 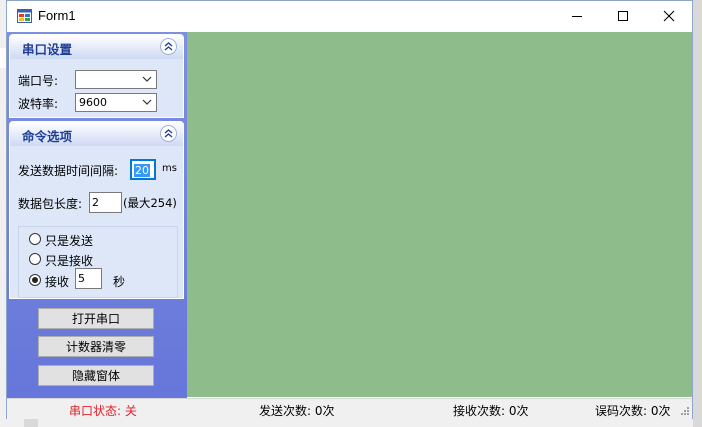 What do you see at coordinates (491, 411) in the screenshot?
I see `receive-count: 接收次数: 0次` at bounding box center [491, 411].